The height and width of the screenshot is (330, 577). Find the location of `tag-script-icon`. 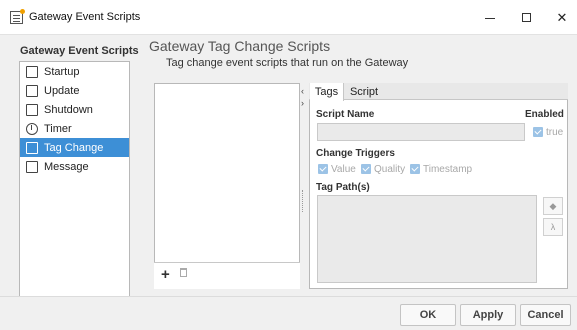

tag-script-icon is located at coordinates (32, 147).